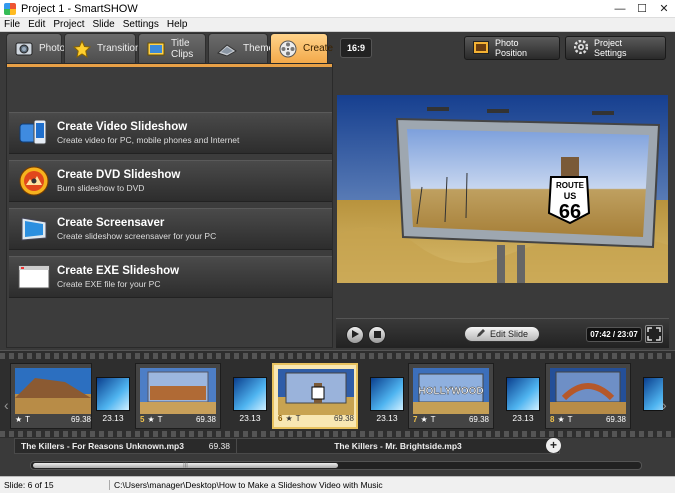 The height and width of the screenshot is (493, 675). Describe the element at coordinates (288, 49) in the screenshot. I see `film-reel-icon` at that location.